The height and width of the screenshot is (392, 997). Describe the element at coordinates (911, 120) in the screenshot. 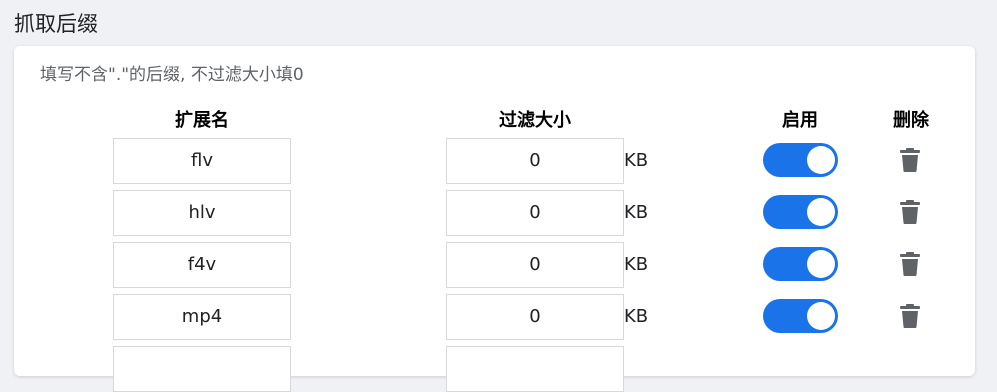

I see `header-delete: 删除` at that location.